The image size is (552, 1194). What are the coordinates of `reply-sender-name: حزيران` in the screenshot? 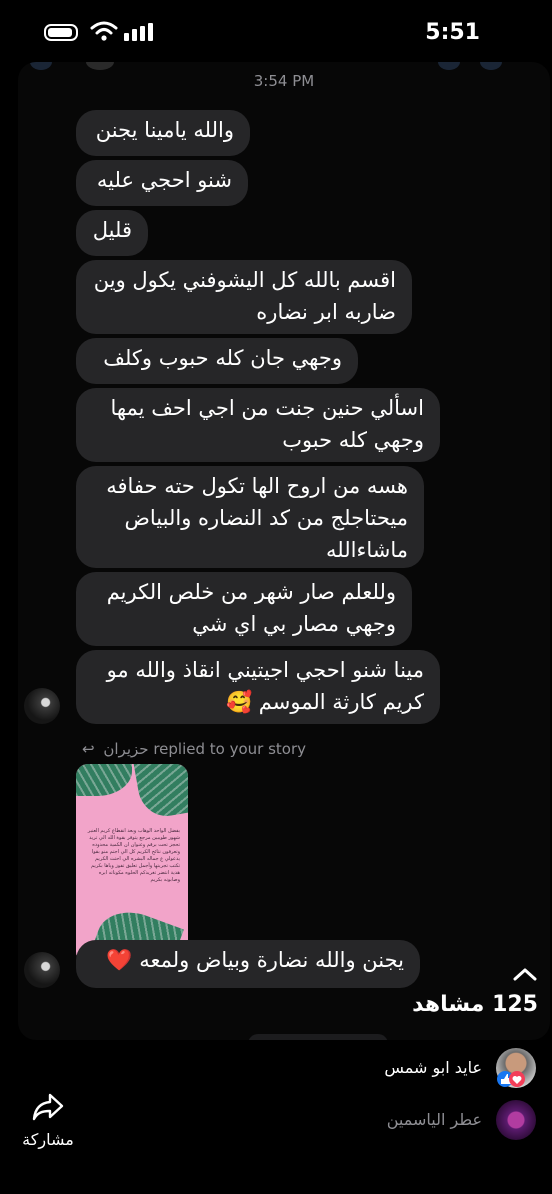 It's located at (126, 749).